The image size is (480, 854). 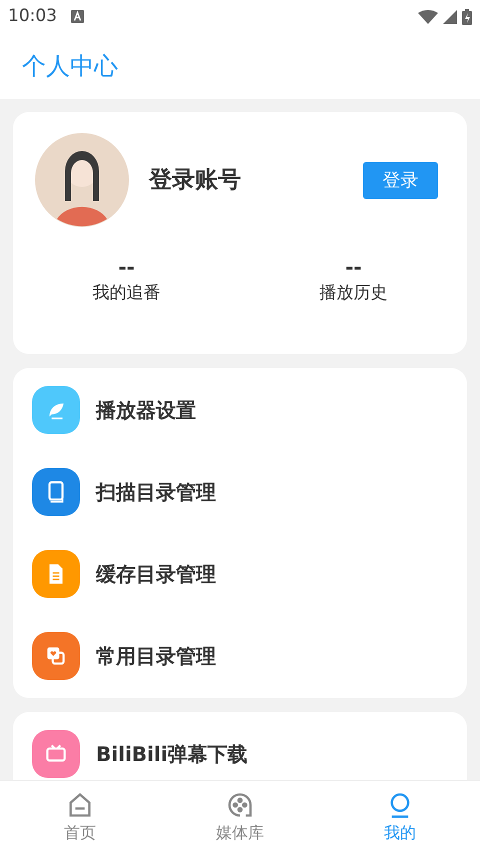 What do you see at coordinates (156, 492) in the screenshot?
I see `menu-item-label: 扫描目录管理` at bounding box center [156, 492].